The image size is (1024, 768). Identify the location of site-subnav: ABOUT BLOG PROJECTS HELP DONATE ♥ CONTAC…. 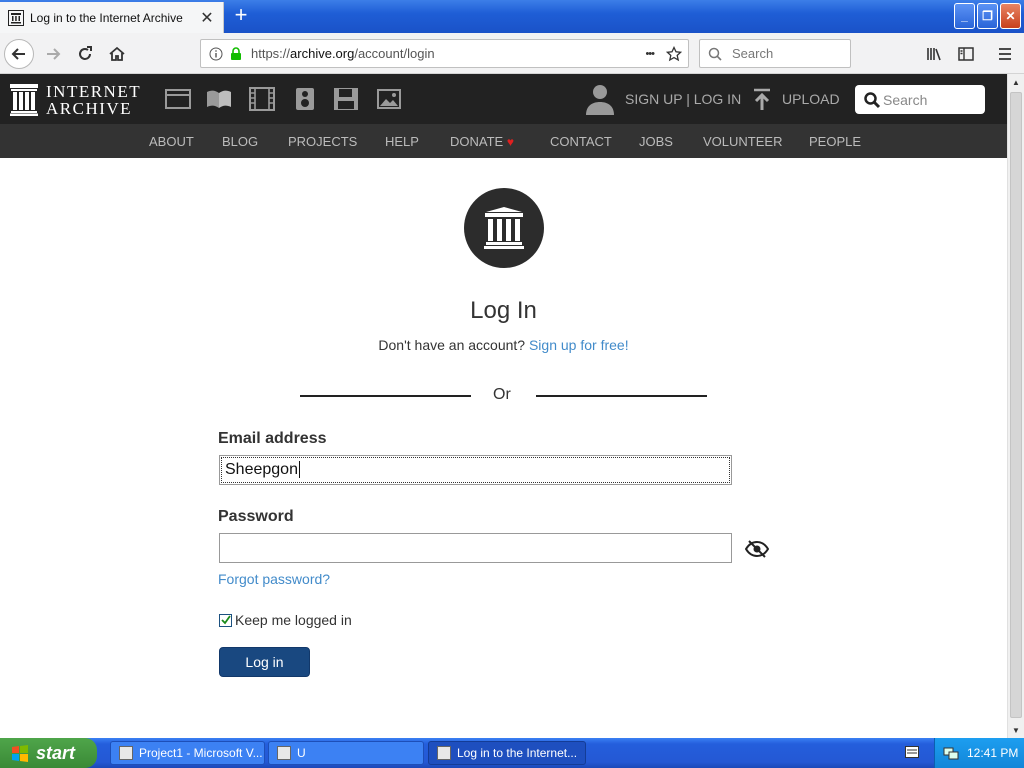
(503, 141).